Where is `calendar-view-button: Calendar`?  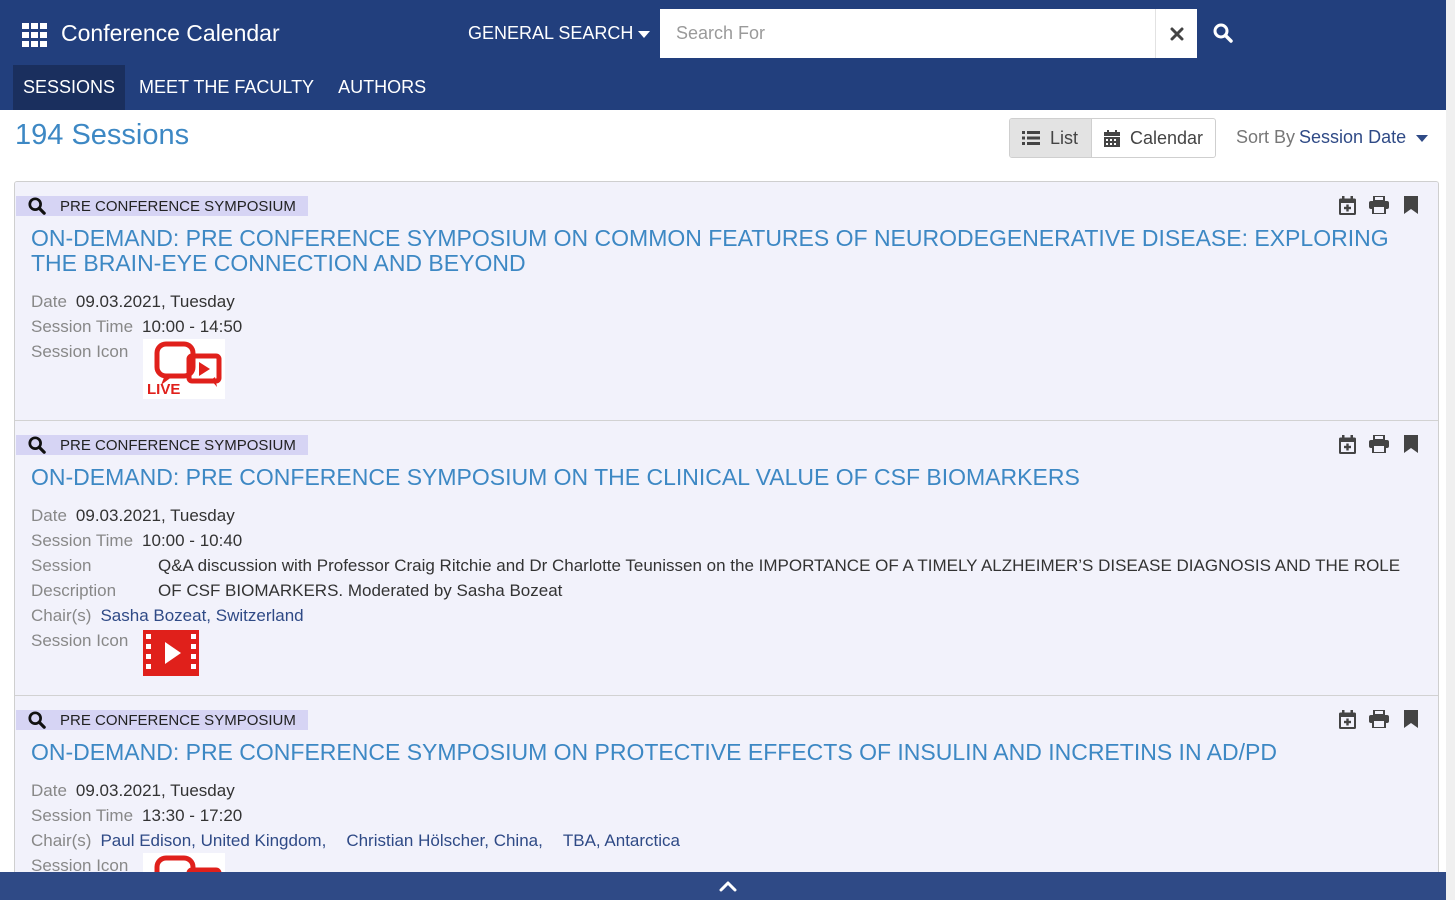
calendar-view-button: Calendar is located at coordinates (1153, 138).